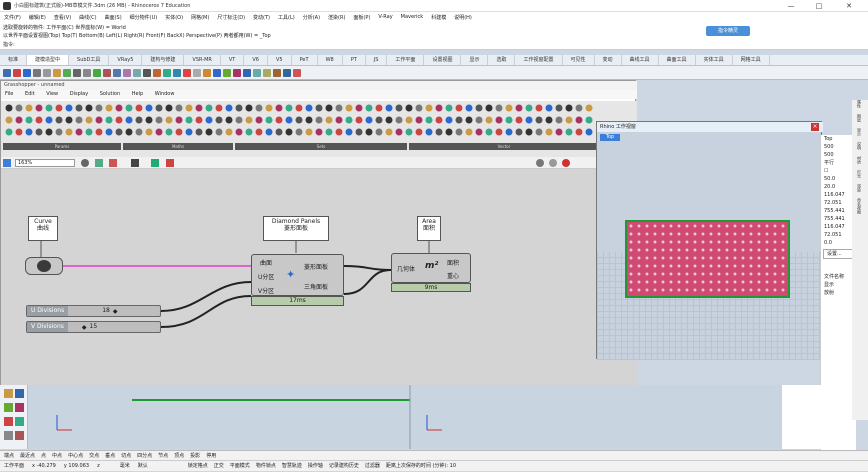  Describe the element at coordinates (838, 219) in the screenshot. I see `prop-distance: 755.441` at that location.